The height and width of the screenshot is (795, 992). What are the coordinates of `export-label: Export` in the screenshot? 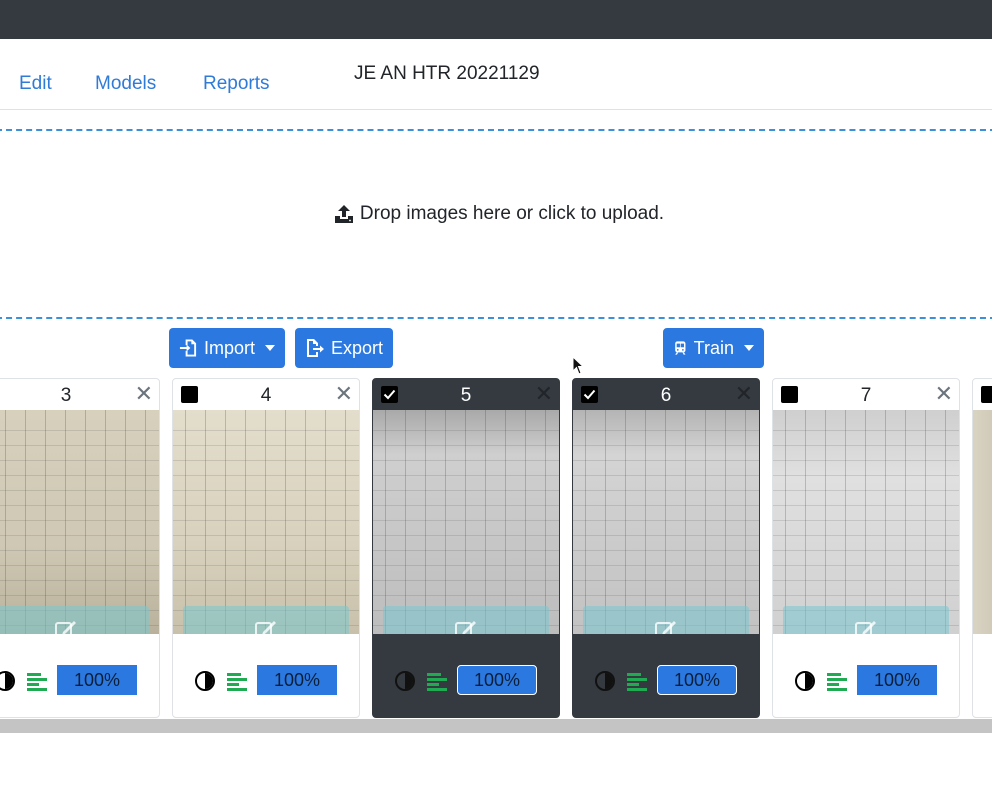 It's located at (356, 347).